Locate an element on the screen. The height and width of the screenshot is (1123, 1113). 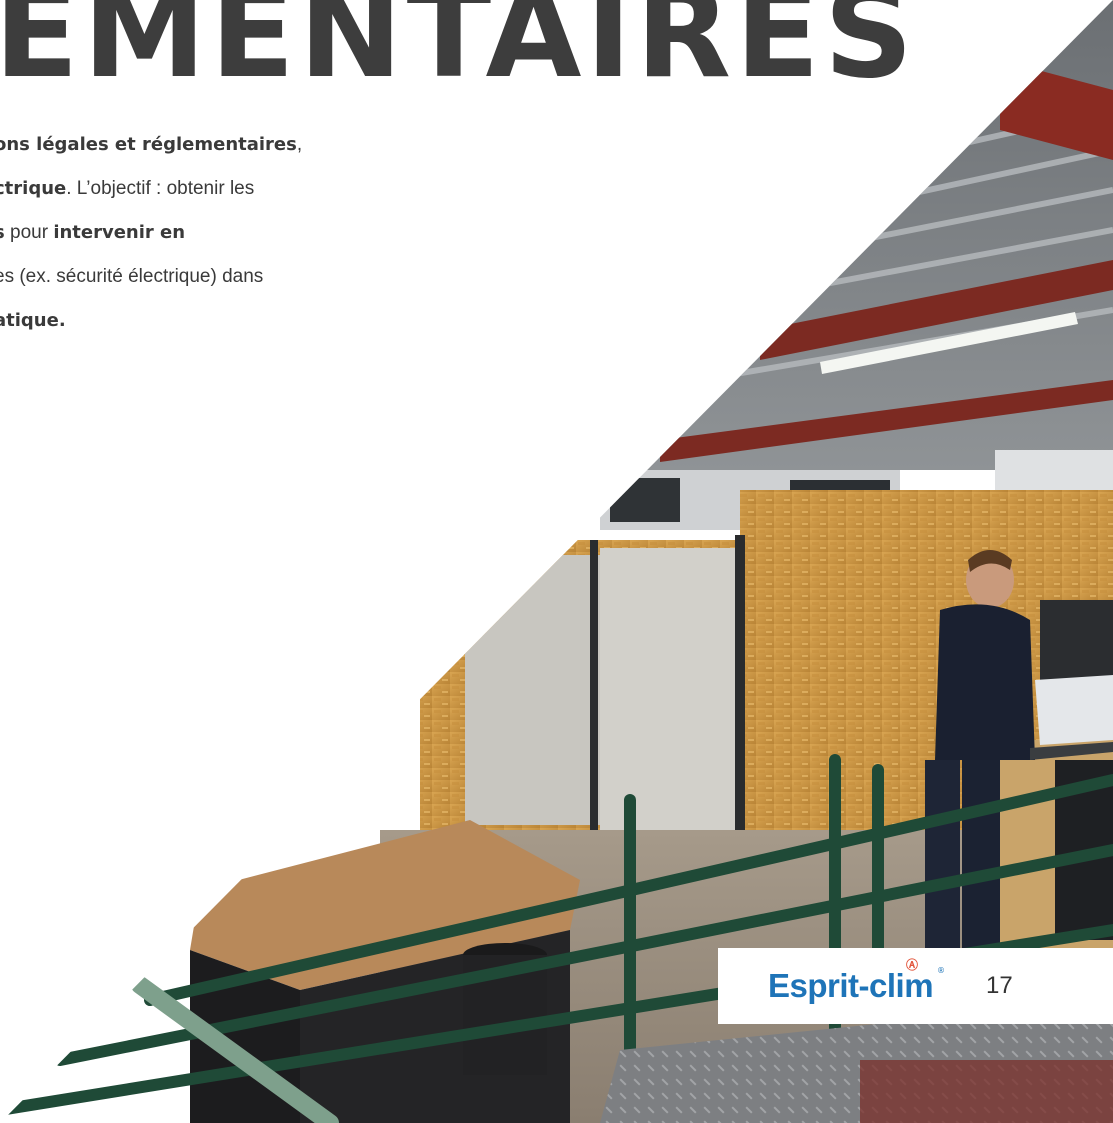
body-line: ons légales et réglementaires, is located at coordinates (207, 145).